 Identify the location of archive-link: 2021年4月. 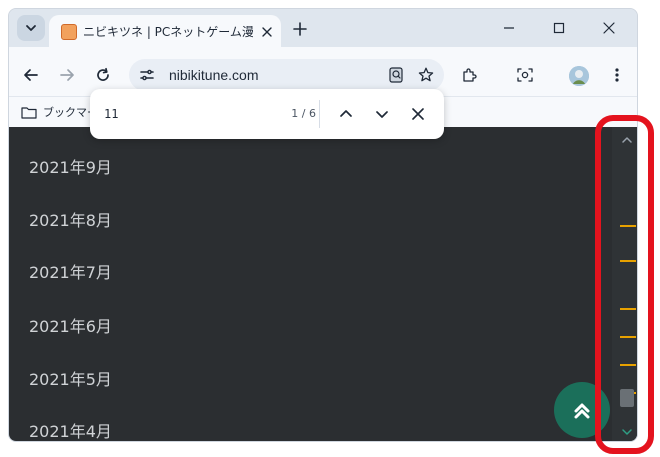
(70, 430).